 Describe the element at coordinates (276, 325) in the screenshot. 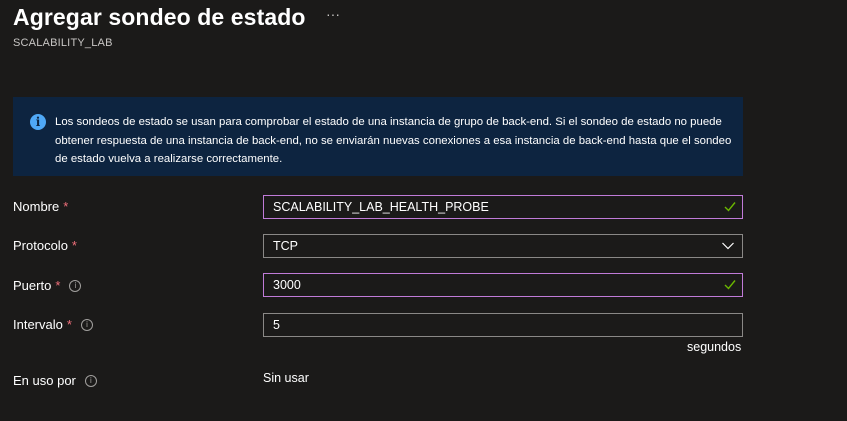

I see `interval-input-value: 5` at that location.